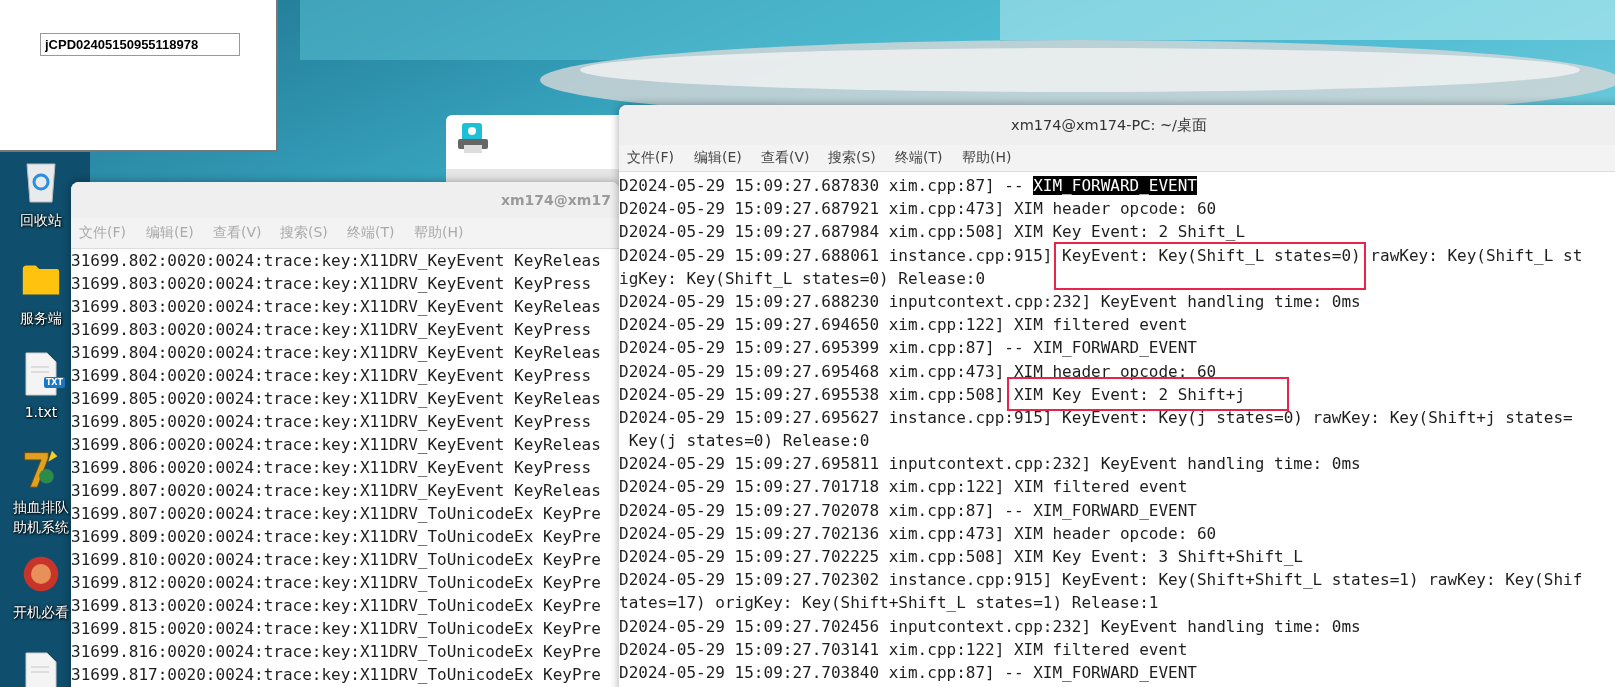 Image resolution: width=1615 pixels, height=687 pixels. Describe the element at coordinates (336, 444) in the screenshot. I see `terminal-line: 31699.806:0020:0024:trace:key:X11DRV_KeyEvent KeyReleas` at that location.